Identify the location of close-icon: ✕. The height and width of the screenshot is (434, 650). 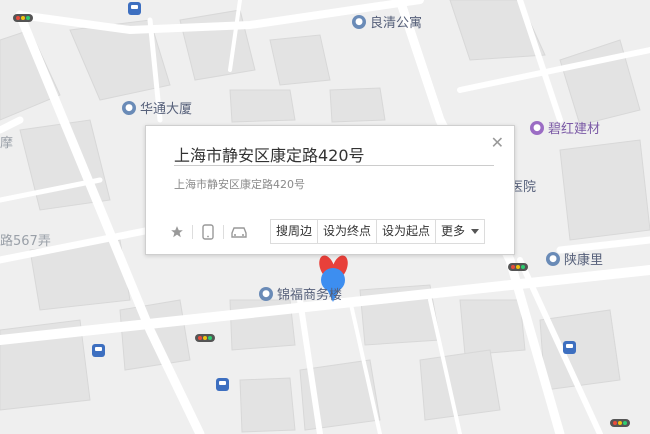
(497, 142).